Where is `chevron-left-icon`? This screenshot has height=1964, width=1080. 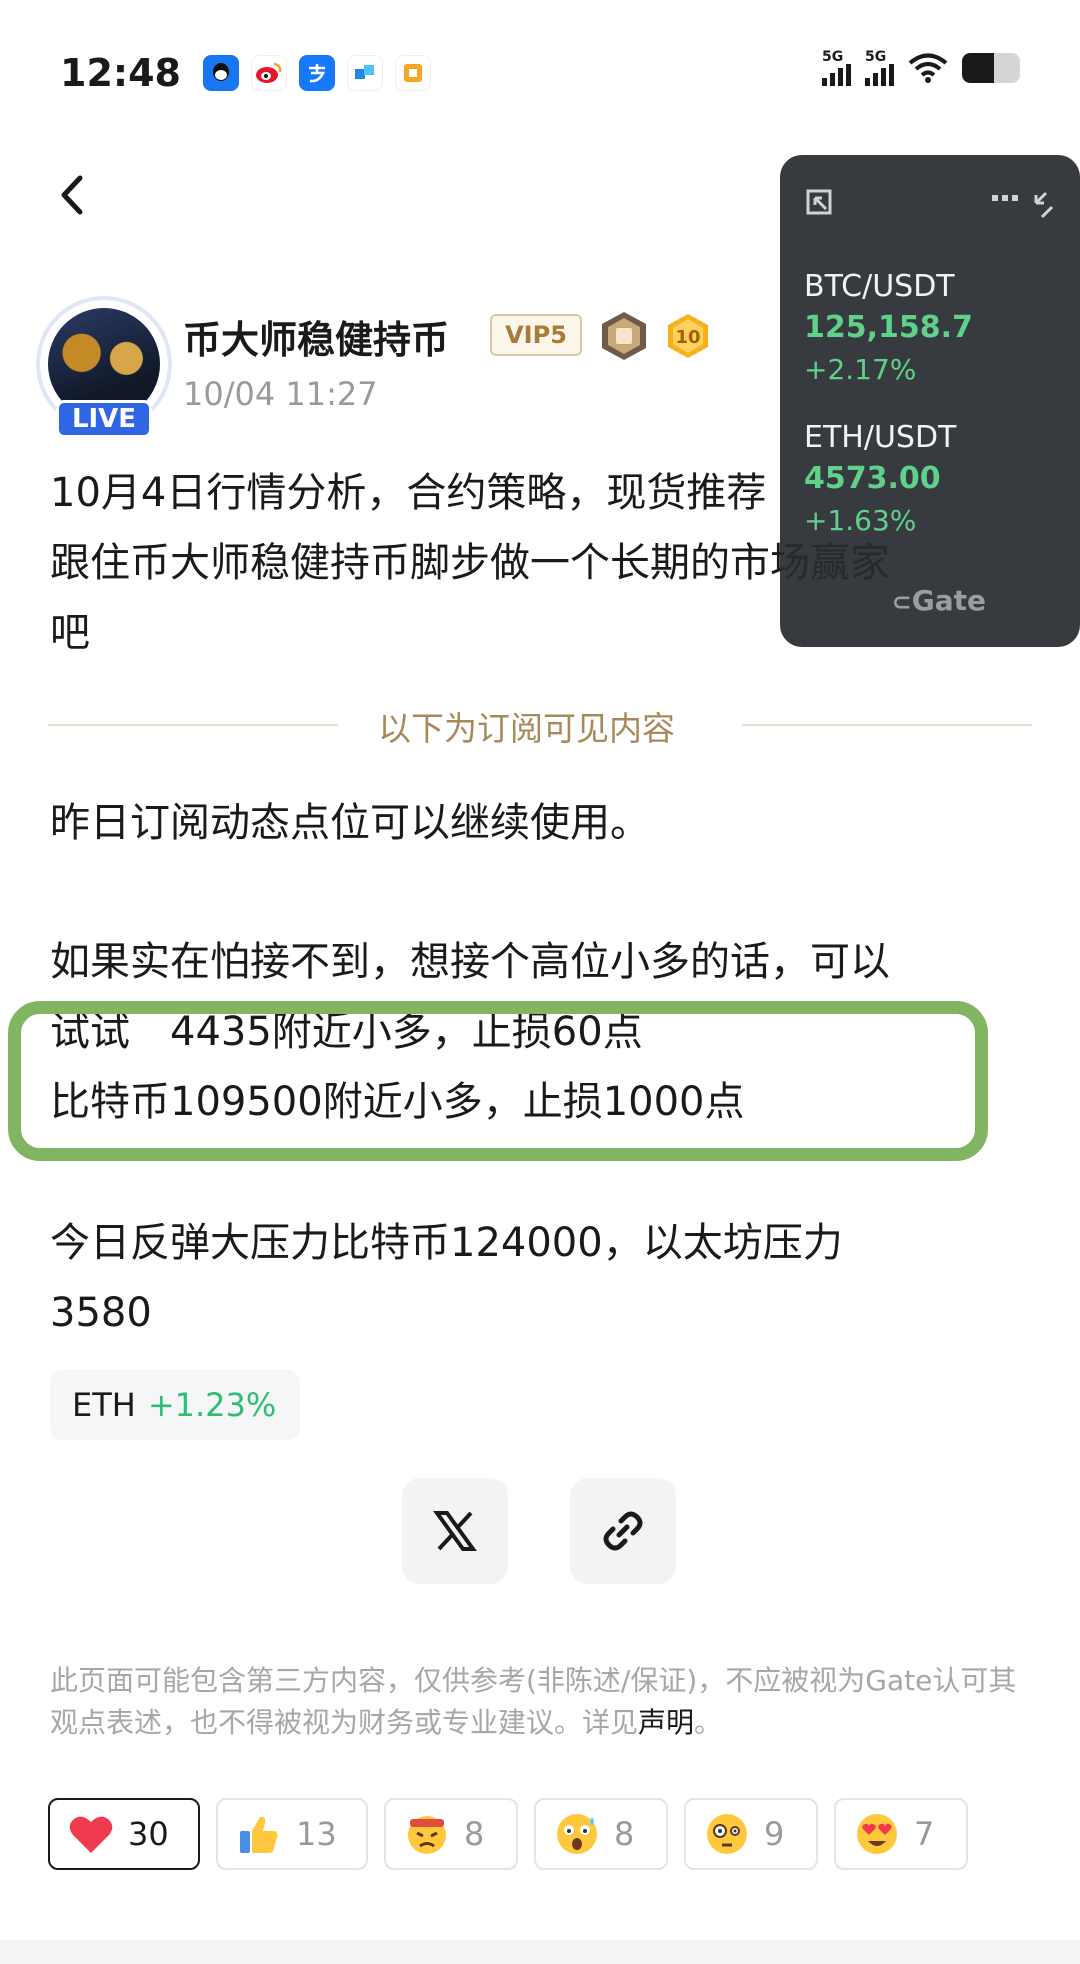 chevron-left-icon is located at coordinates (72, 195).